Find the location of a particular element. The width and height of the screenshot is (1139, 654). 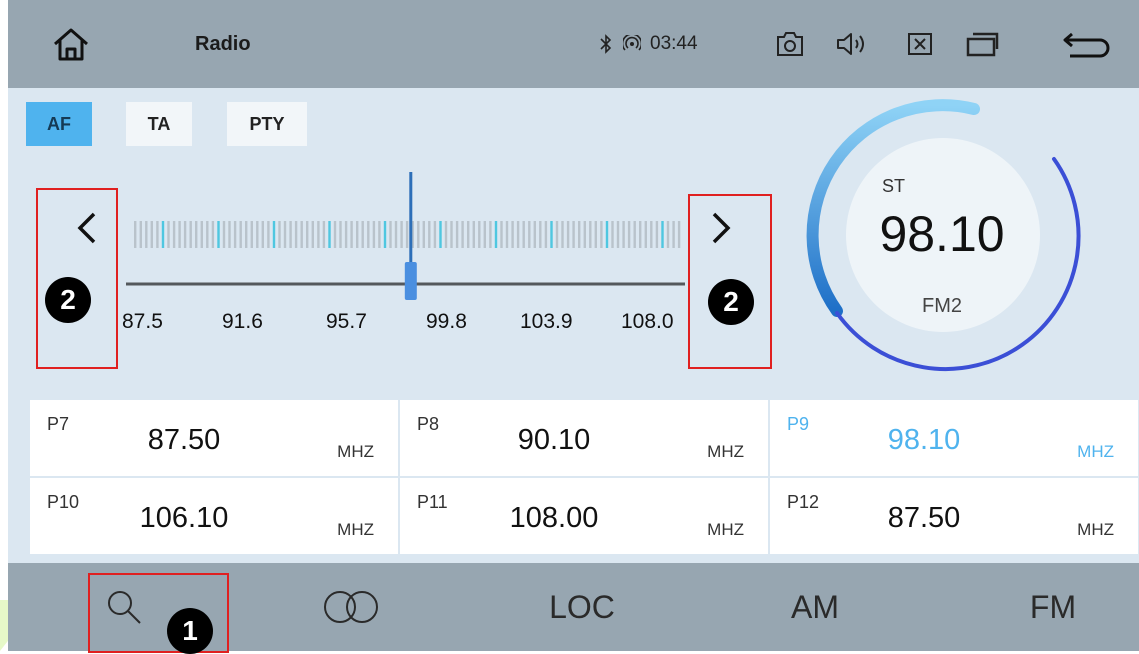

af-button: AF is located at coordinates (59, 124).